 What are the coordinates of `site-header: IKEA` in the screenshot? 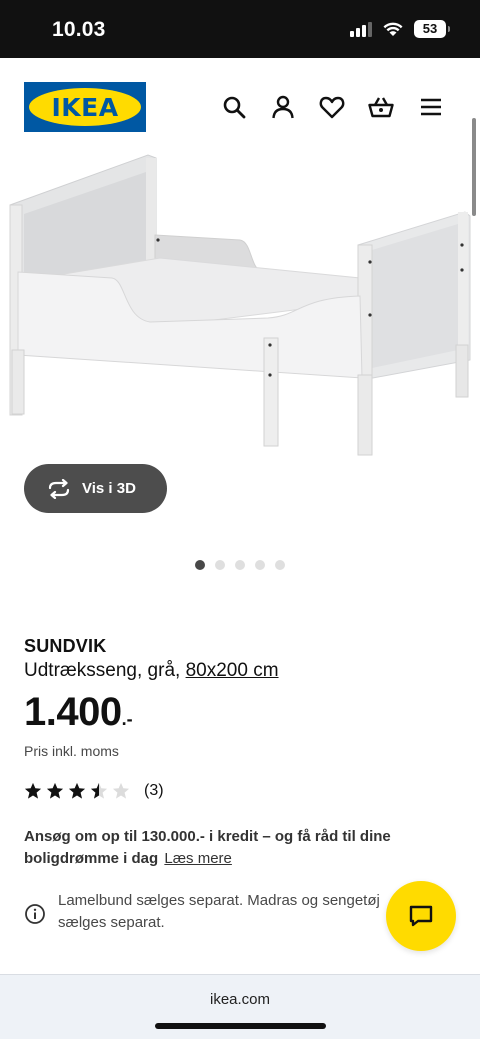 It's located at (240, 104).